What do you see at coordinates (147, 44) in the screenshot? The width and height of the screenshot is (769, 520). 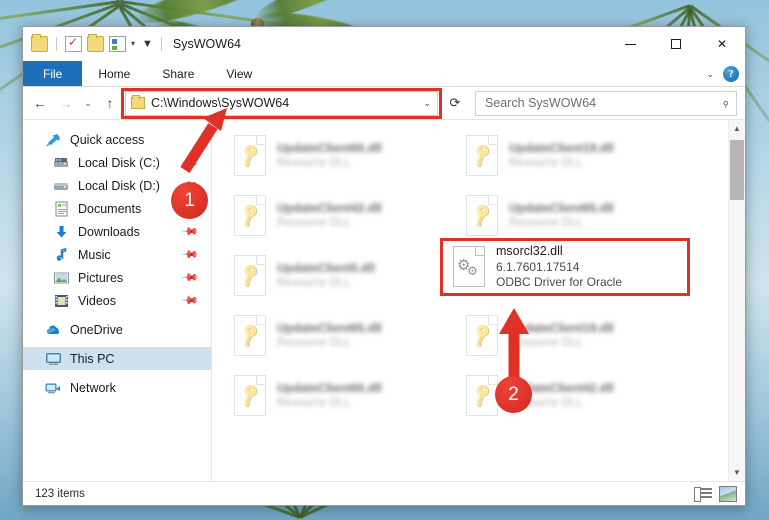 I see `customize-qat-icon: ▼` at bounding box center [147, 44].